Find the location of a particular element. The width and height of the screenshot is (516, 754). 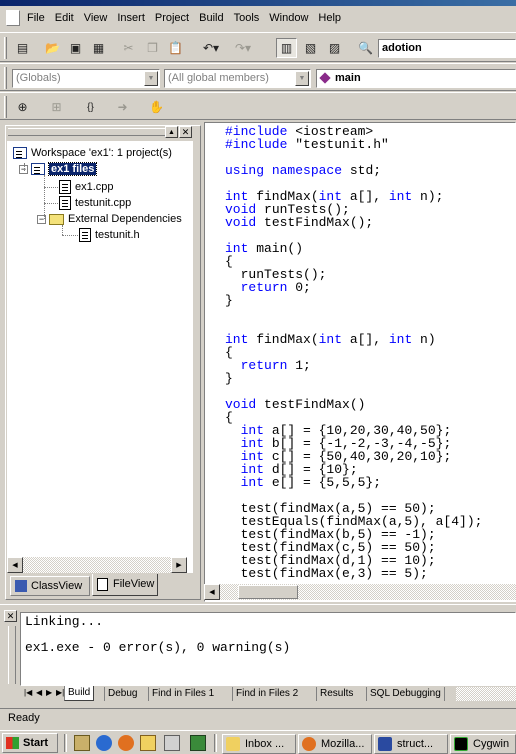

filter-combo: (All global members) ▼ is located at coordinates (237, 78).